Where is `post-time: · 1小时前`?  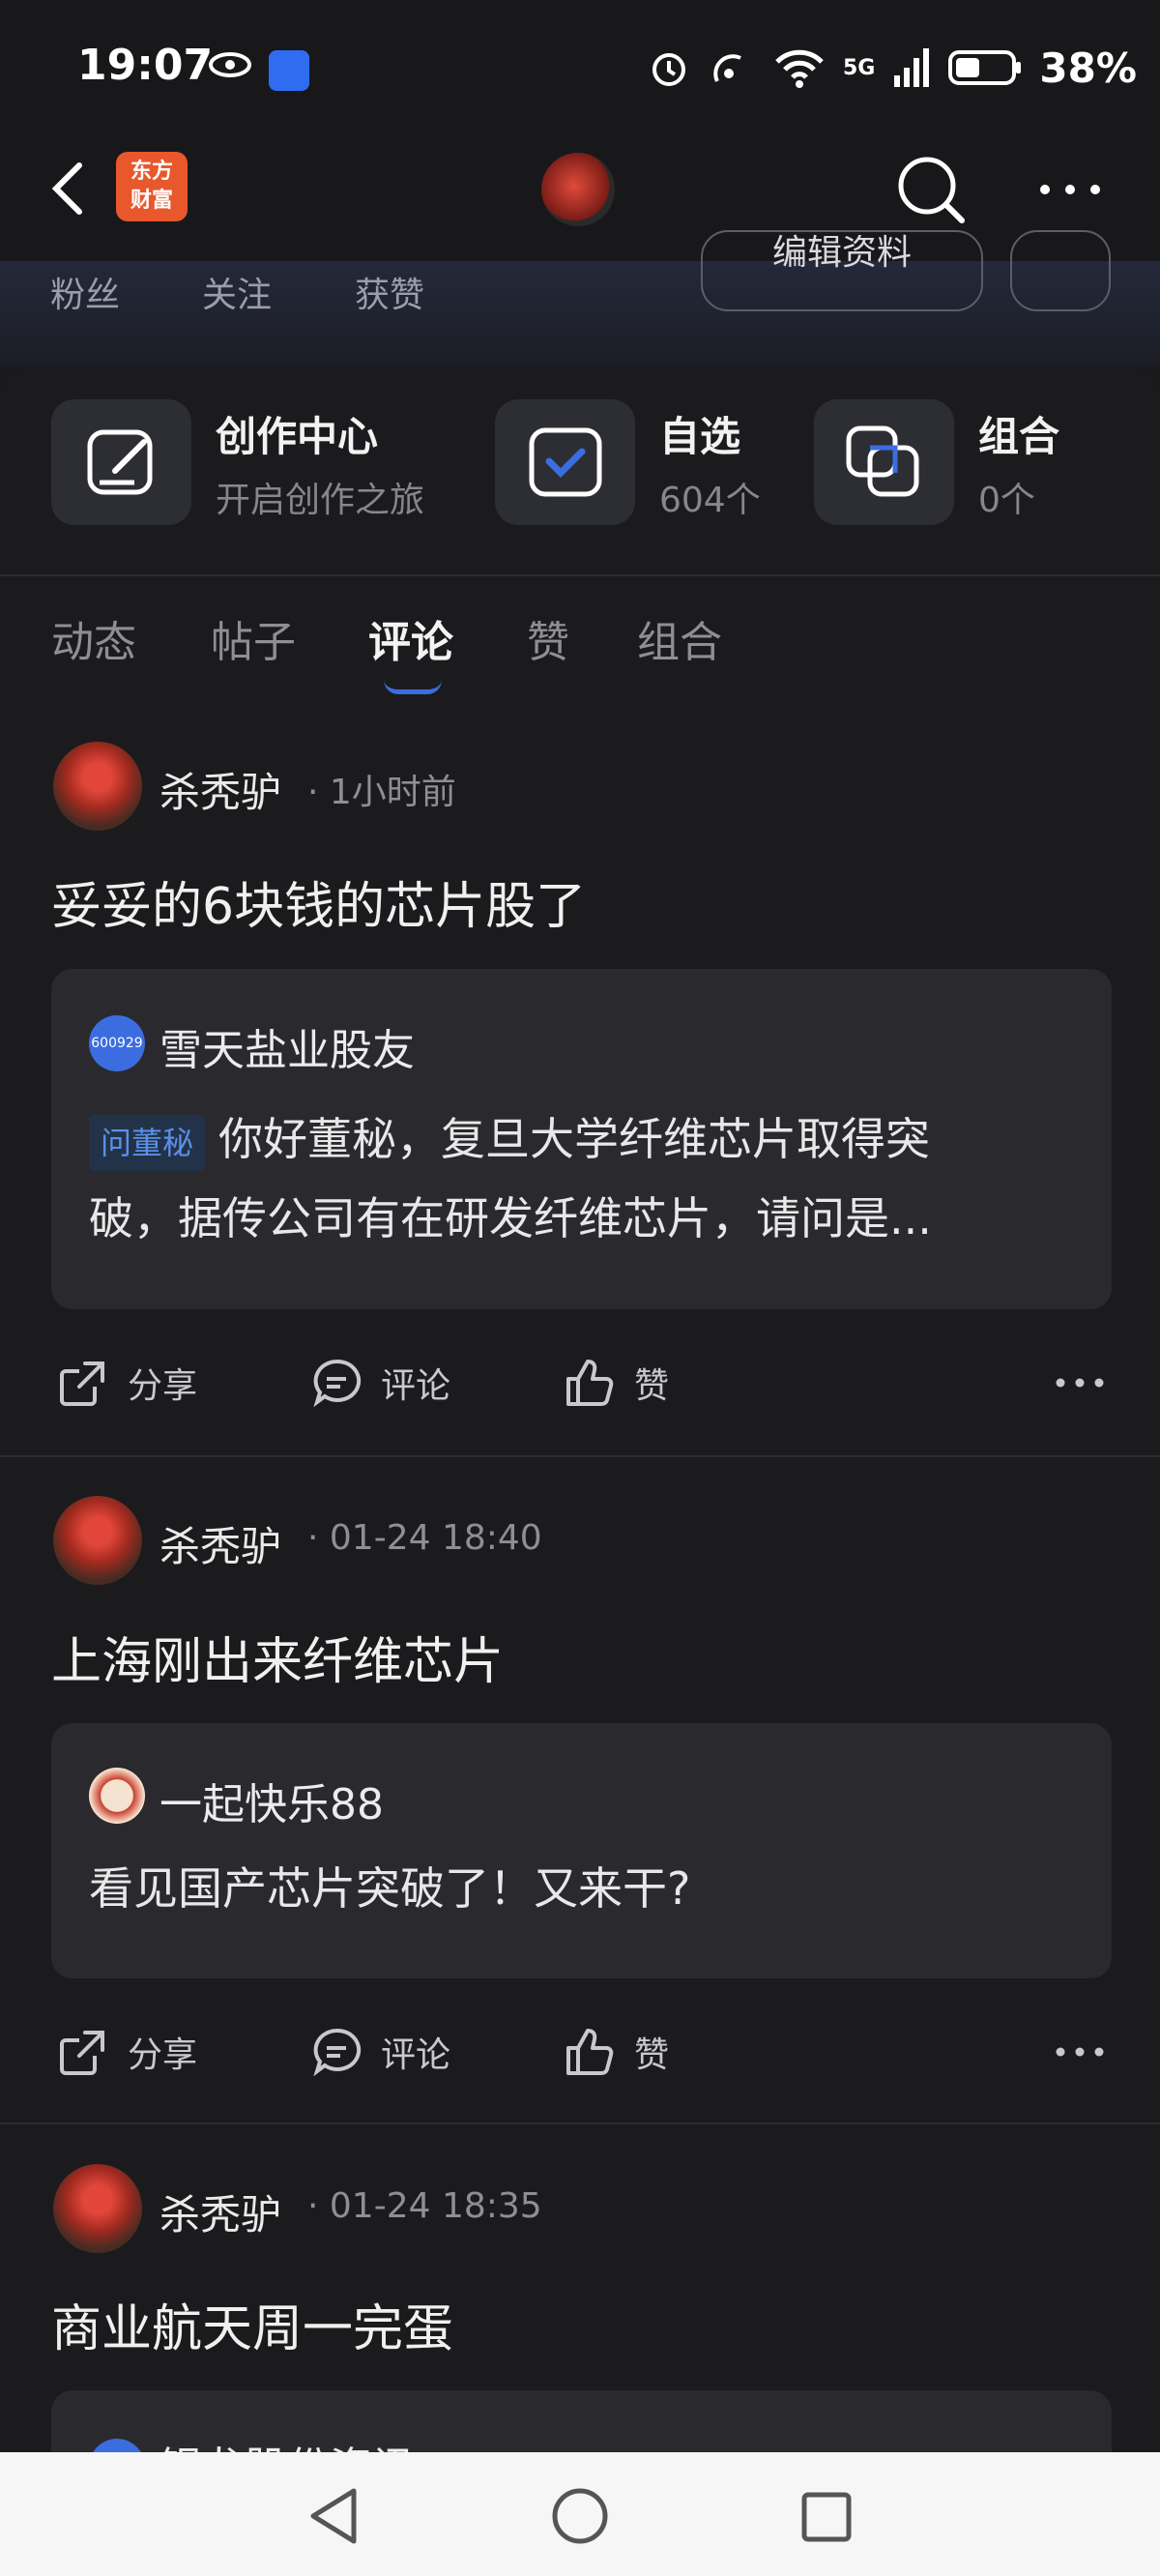 post-time: · 1小时前 is located at coordinates (382, 792).